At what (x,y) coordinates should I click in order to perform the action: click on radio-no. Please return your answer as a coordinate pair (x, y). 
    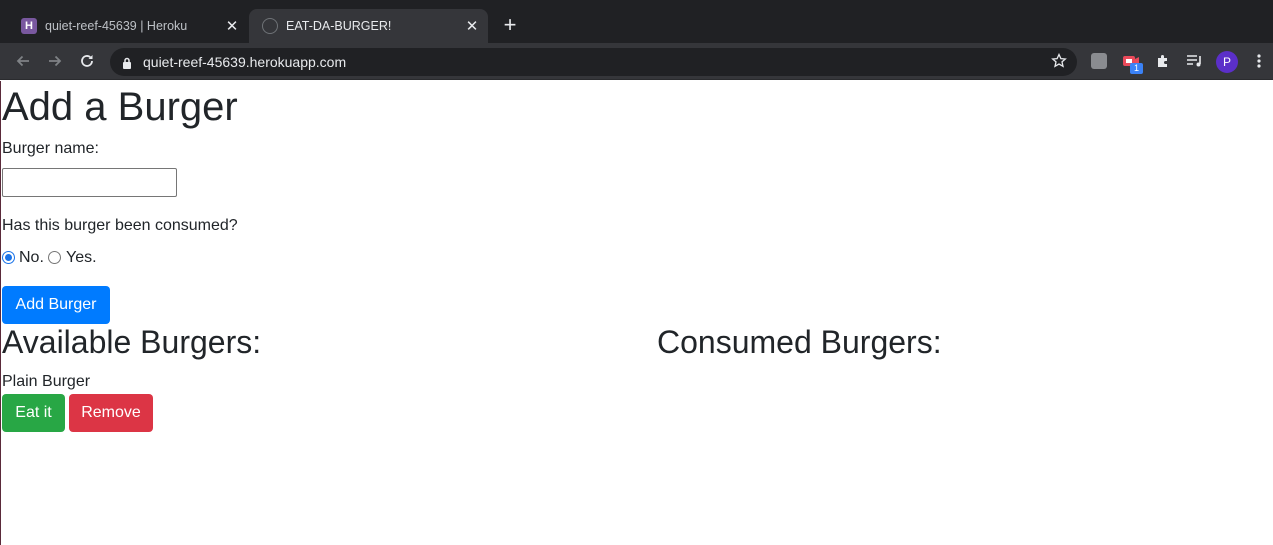
    Looking at the image, I should click on (8, 257).